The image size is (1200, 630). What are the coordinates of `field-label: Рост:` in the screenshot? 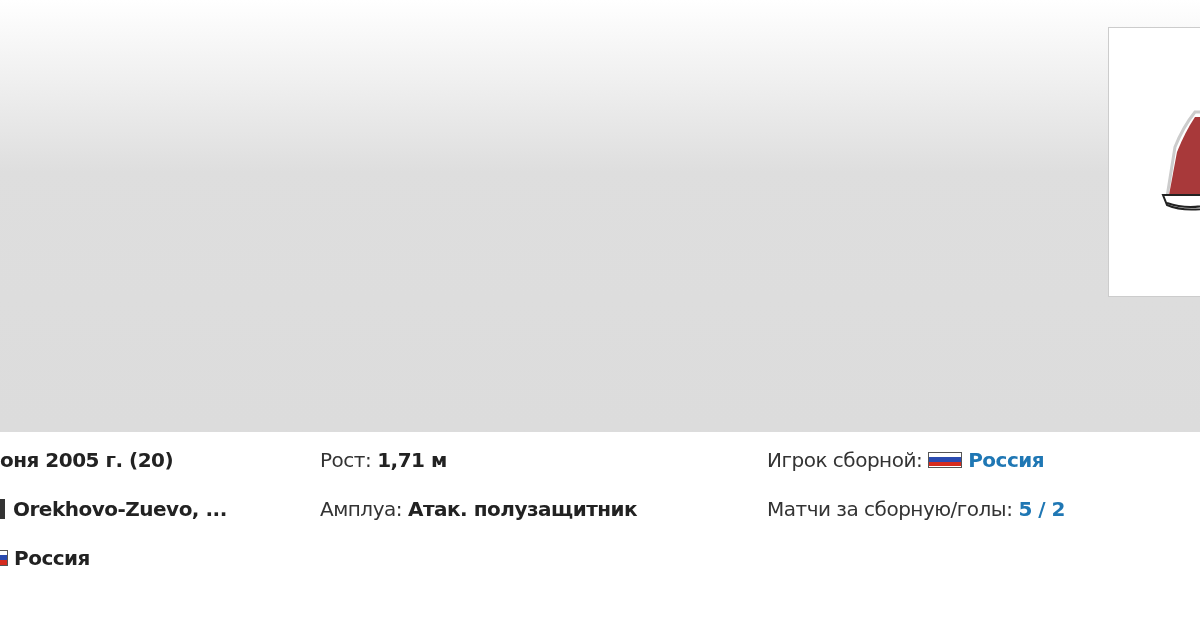 It's located at (346, 460).